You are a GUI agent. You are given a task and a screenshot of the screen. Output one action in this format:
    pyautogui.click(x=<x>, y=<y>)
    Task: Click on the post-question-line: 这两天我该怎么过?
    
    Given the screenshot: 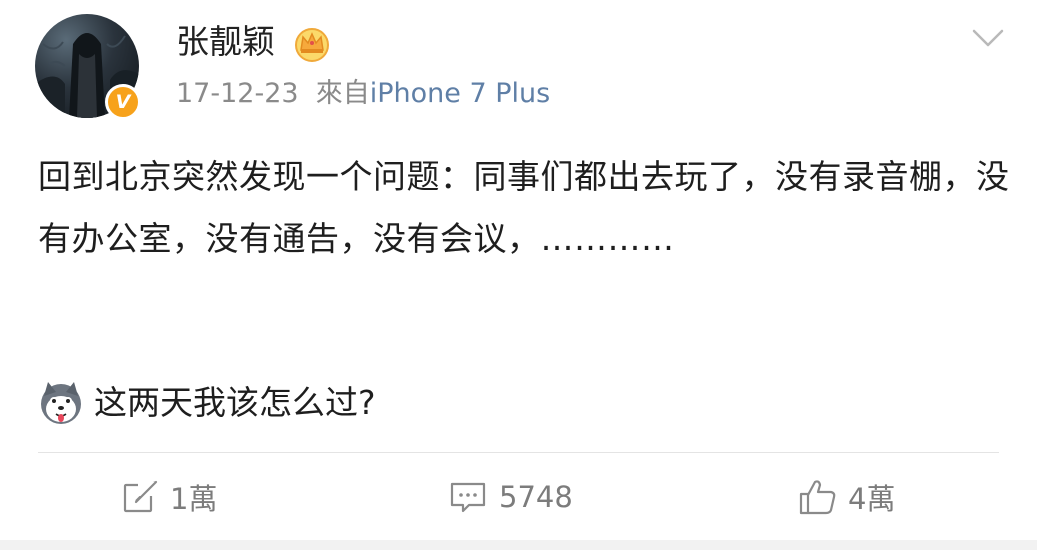 What is the action you would take?
    pyautogui.click(x=207, y=403)
    